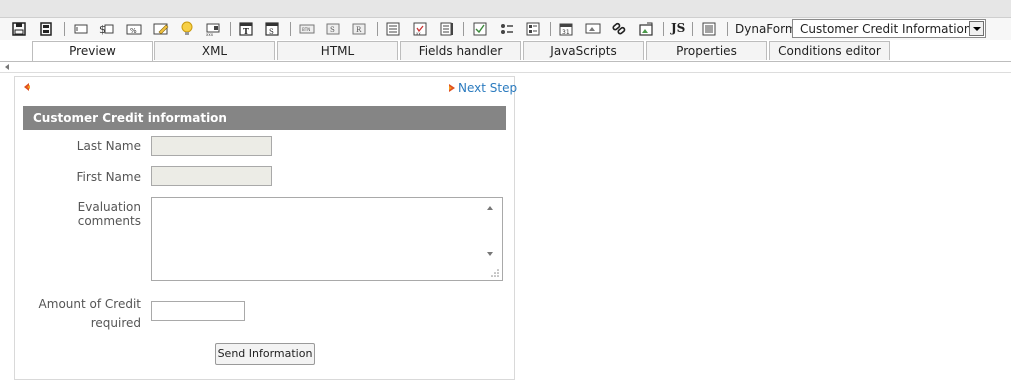  I want to click on reset-icon: R, so click(359, 29).